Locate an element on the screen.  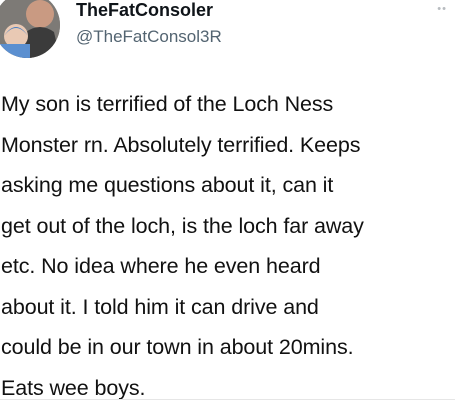
avatar is located at coordinates (30, 29).